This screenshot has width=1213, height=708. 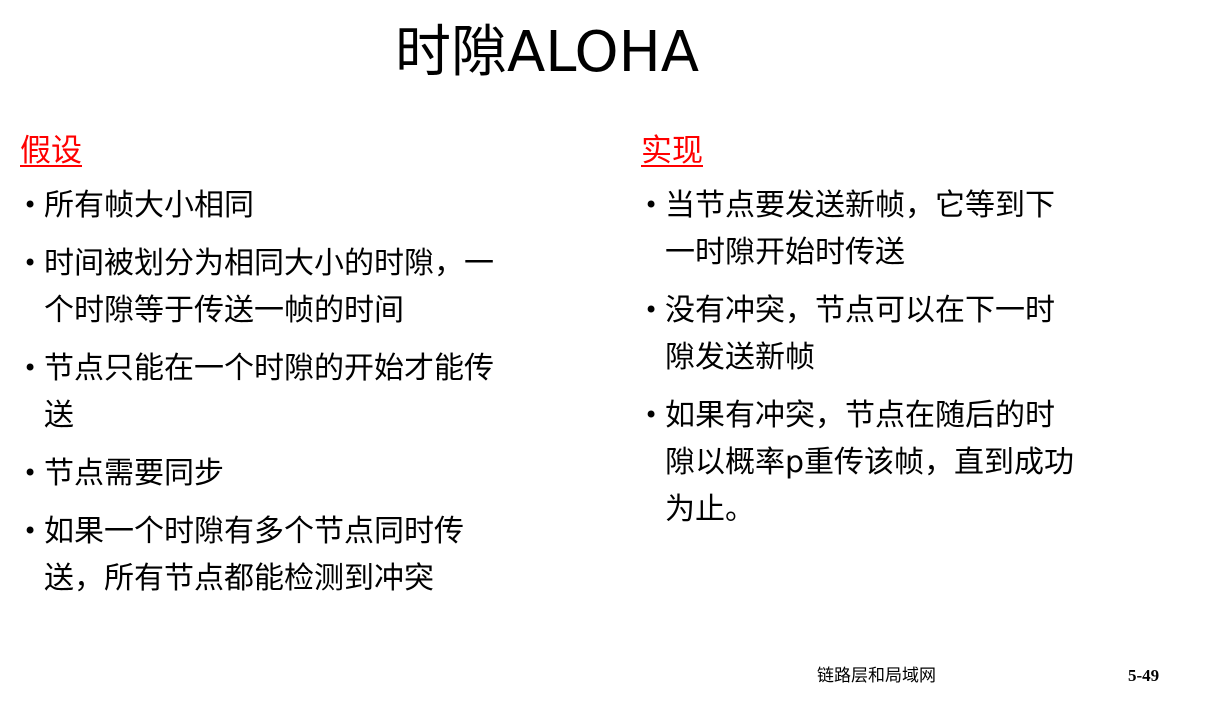 I want to click on list-item: • 当节点要发送新帧，它等到下一时隙开始时传送, so click(x=858, y=229).